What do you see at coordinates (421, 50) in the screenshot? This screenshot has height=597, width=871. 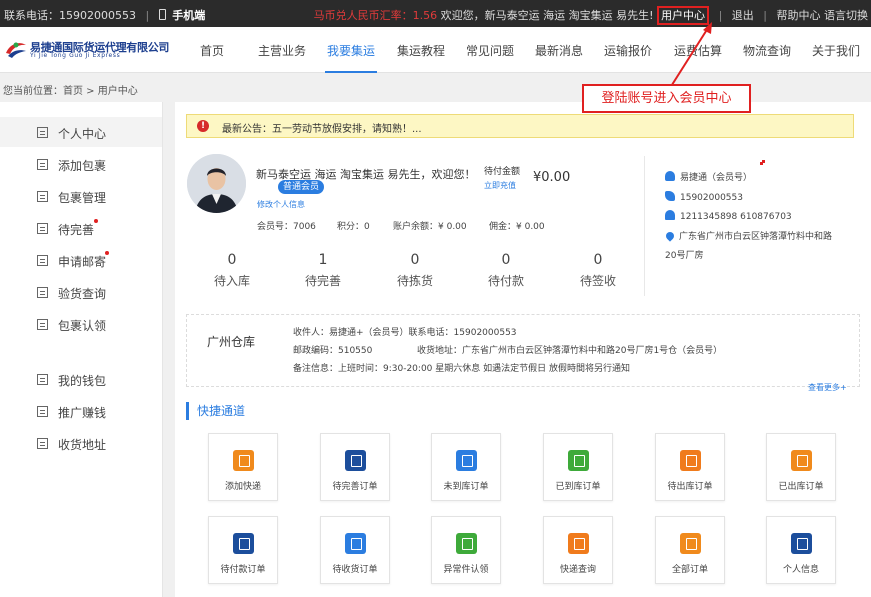 I see `nav-tutorial: 集运教程` at bounding box center [421, 50].